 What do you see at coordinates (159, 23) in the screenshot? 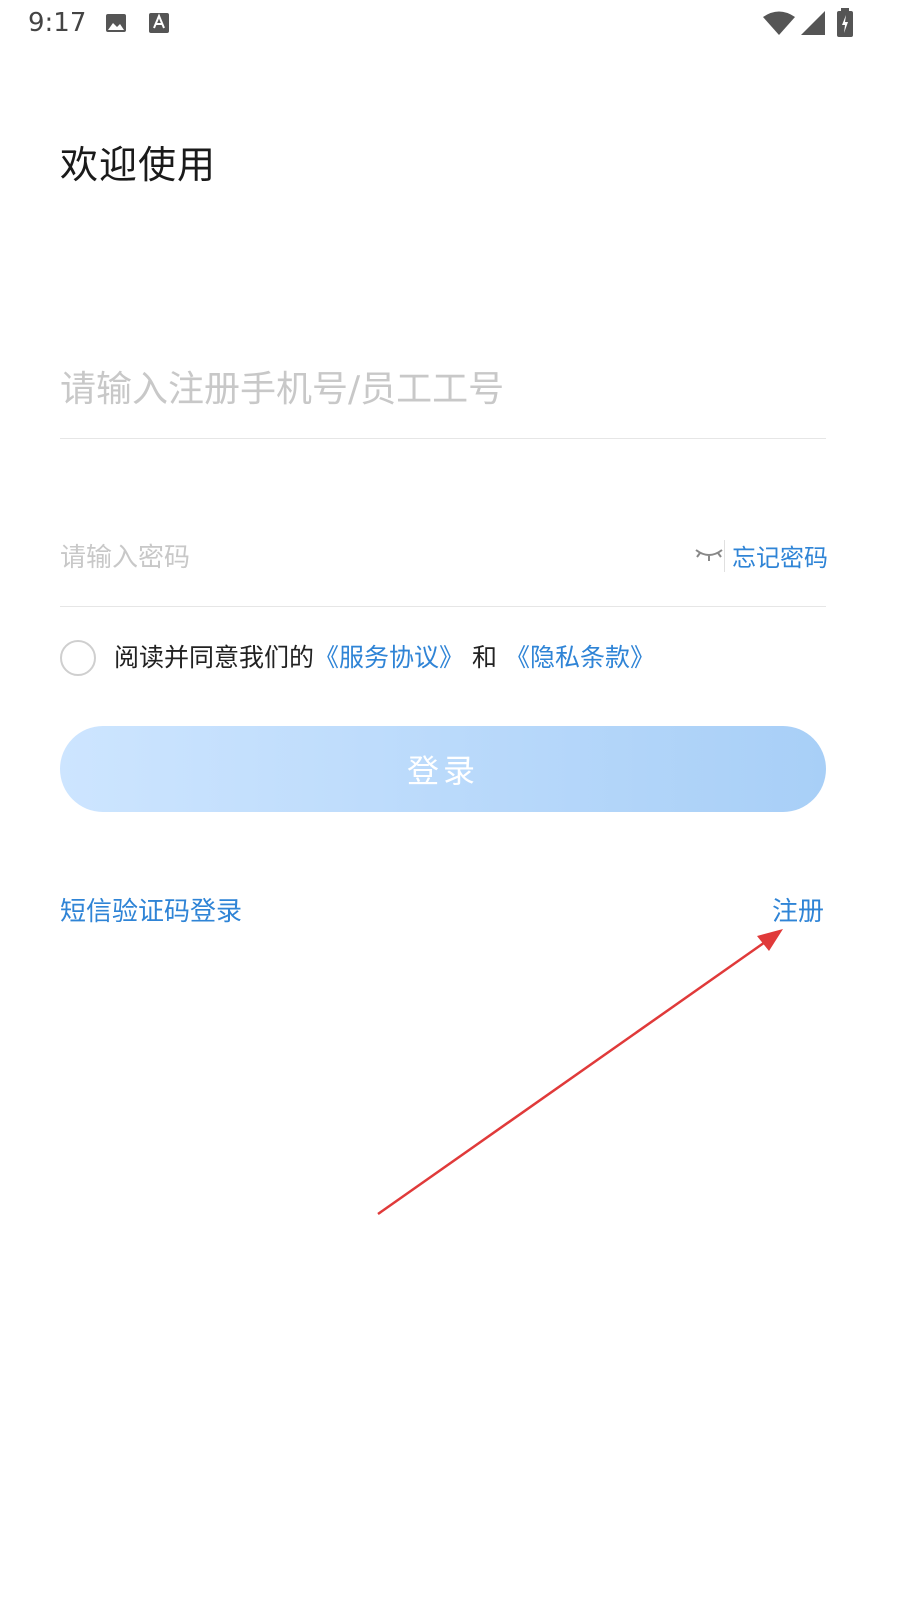
I see `text-a-icon` at bounding box center [159, 23].